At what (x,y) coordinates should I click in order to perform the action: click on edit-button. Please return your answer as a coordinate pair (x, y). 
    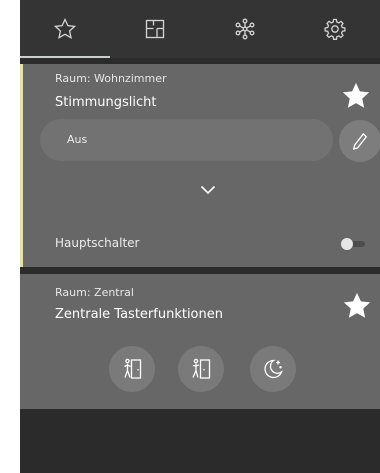
    Looking at the image, I should click on (359, 141).